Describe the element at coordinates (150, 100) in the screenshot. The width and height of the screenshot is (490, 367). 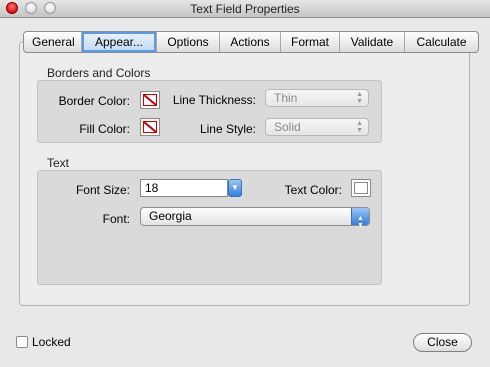
I see `border-color-swatch` at that location.